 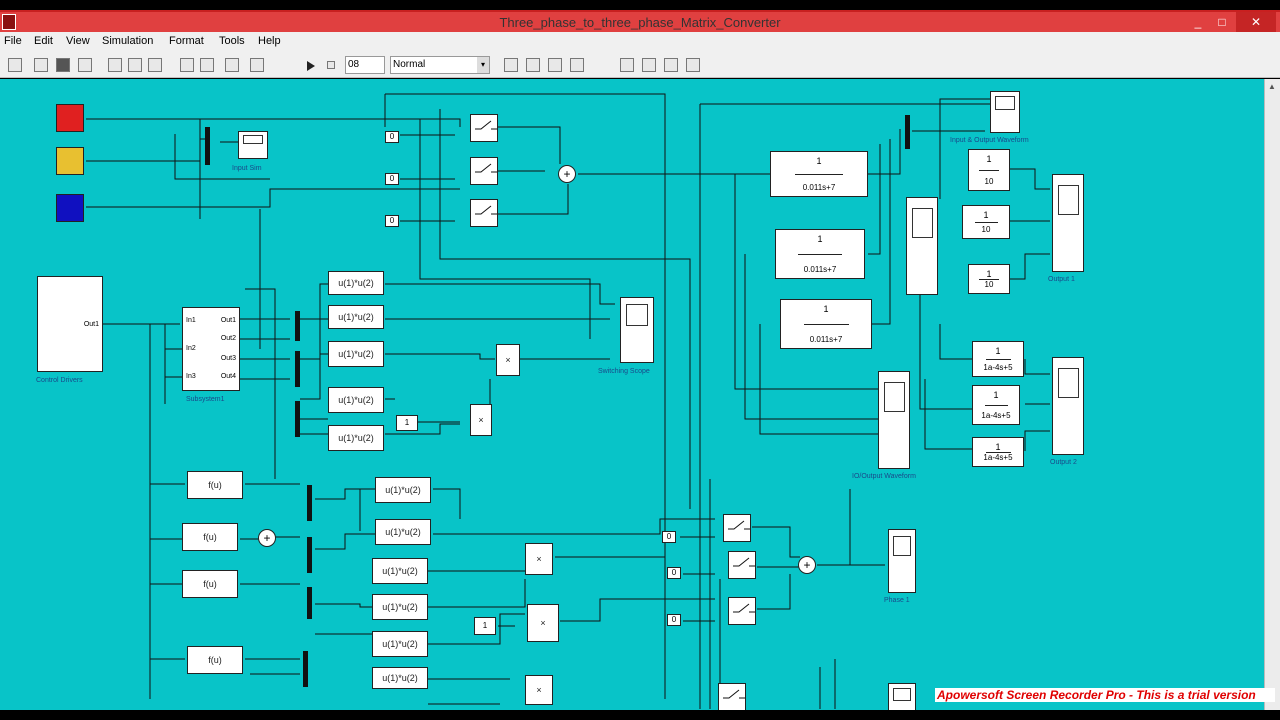 I want to click on subsystem-block: In1 In2 In3 Out1 Out2 Out3 Out4, so click(x=211, y=349).